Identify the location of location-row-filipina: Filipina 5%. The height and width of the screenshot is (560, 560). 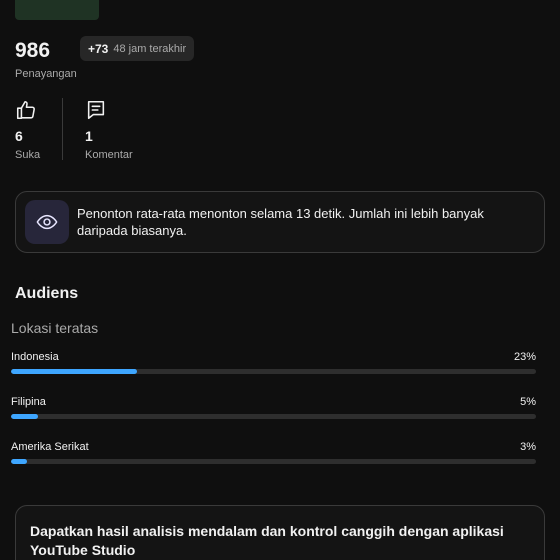
(273, 407).